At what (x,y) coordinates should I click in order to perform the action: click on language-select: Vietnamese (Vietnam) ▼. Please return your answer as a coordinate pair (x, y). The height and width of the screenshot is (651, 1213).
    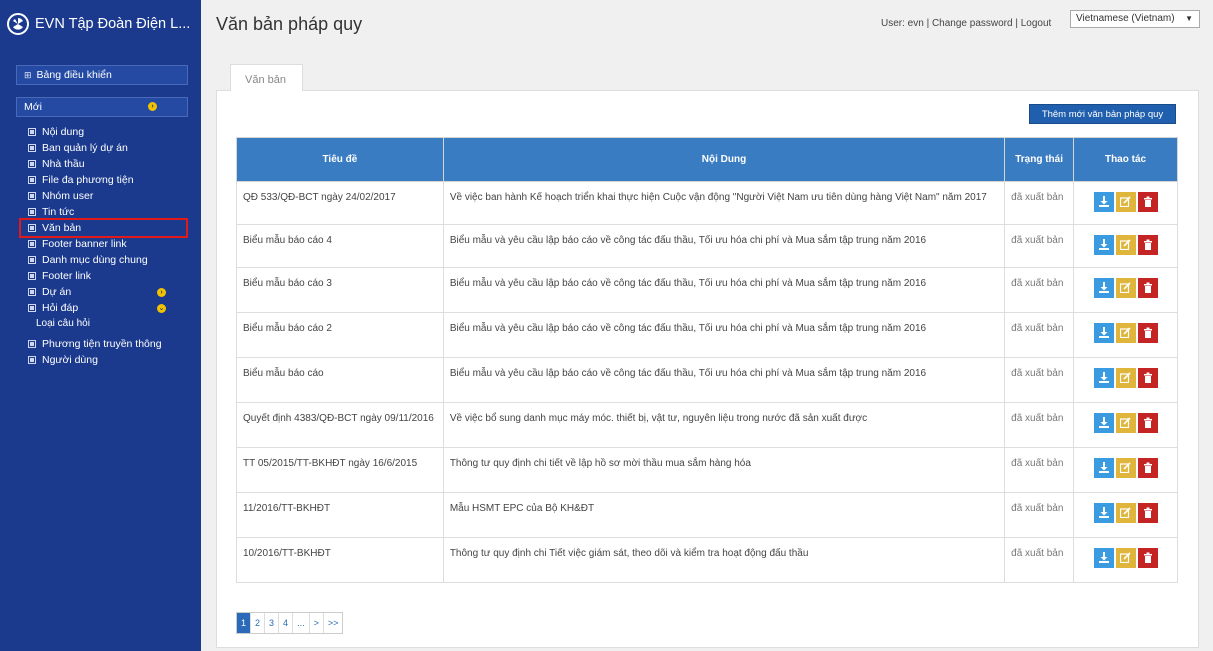
    Looking at the image, I should click on (1135, 19).